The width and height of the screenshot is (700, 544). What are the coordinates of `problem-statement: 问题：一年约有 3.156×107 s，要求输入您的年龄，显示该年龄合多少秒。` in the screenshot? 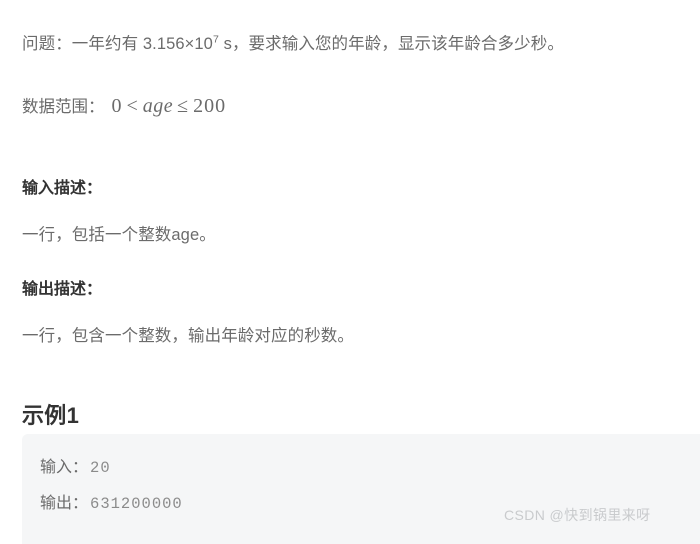 It's located at (361, 44).